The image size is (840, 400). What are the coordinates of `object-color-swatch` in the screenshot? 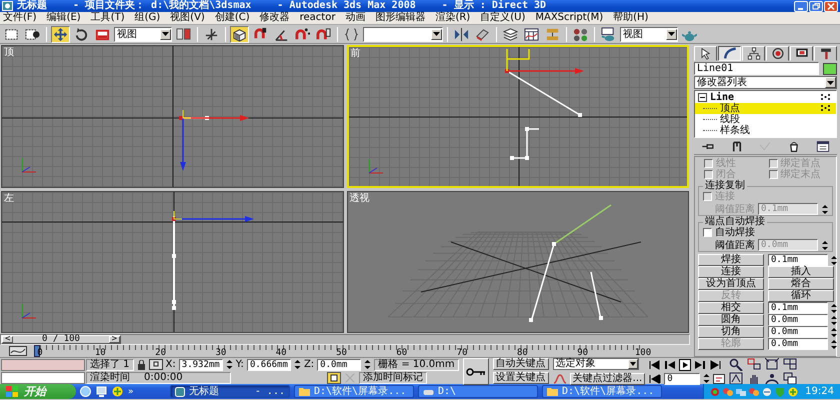 It's located at (830, 68).